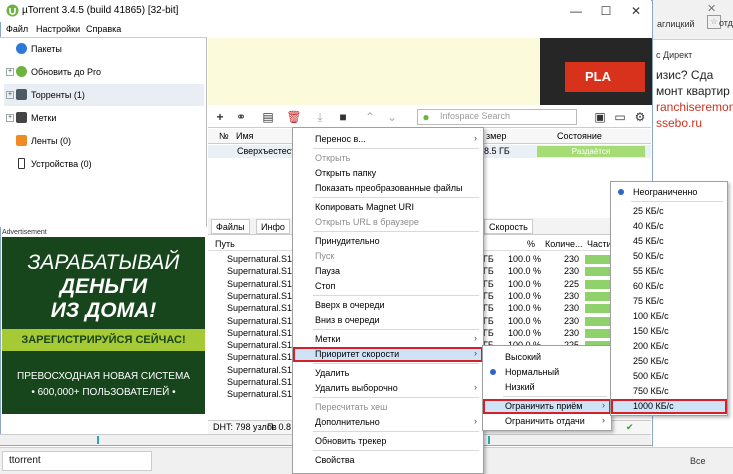  I want to click on column-number: №, so click(224, 136).